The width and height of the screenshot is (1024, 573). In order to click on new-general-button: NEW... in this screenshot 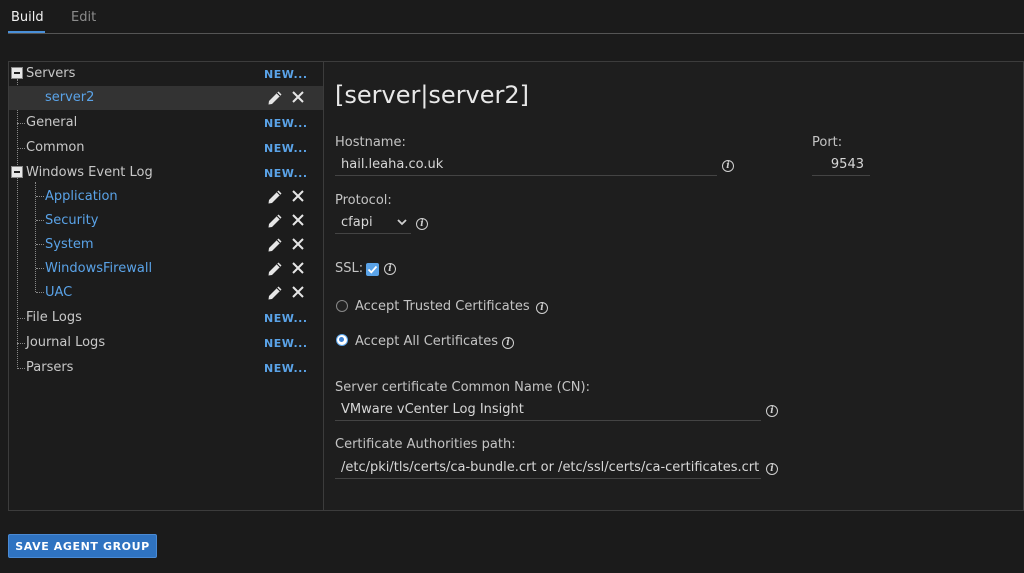, I will do `click(286, 123)`.